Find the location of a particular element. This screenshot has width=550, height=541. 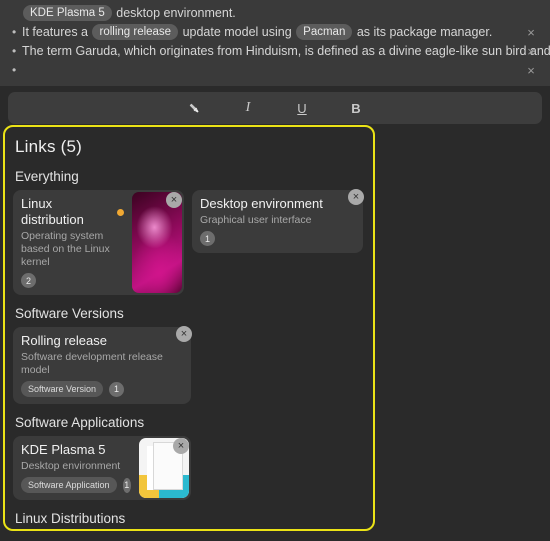

entity-chip: Pacman is located at coordinates (324, 32).